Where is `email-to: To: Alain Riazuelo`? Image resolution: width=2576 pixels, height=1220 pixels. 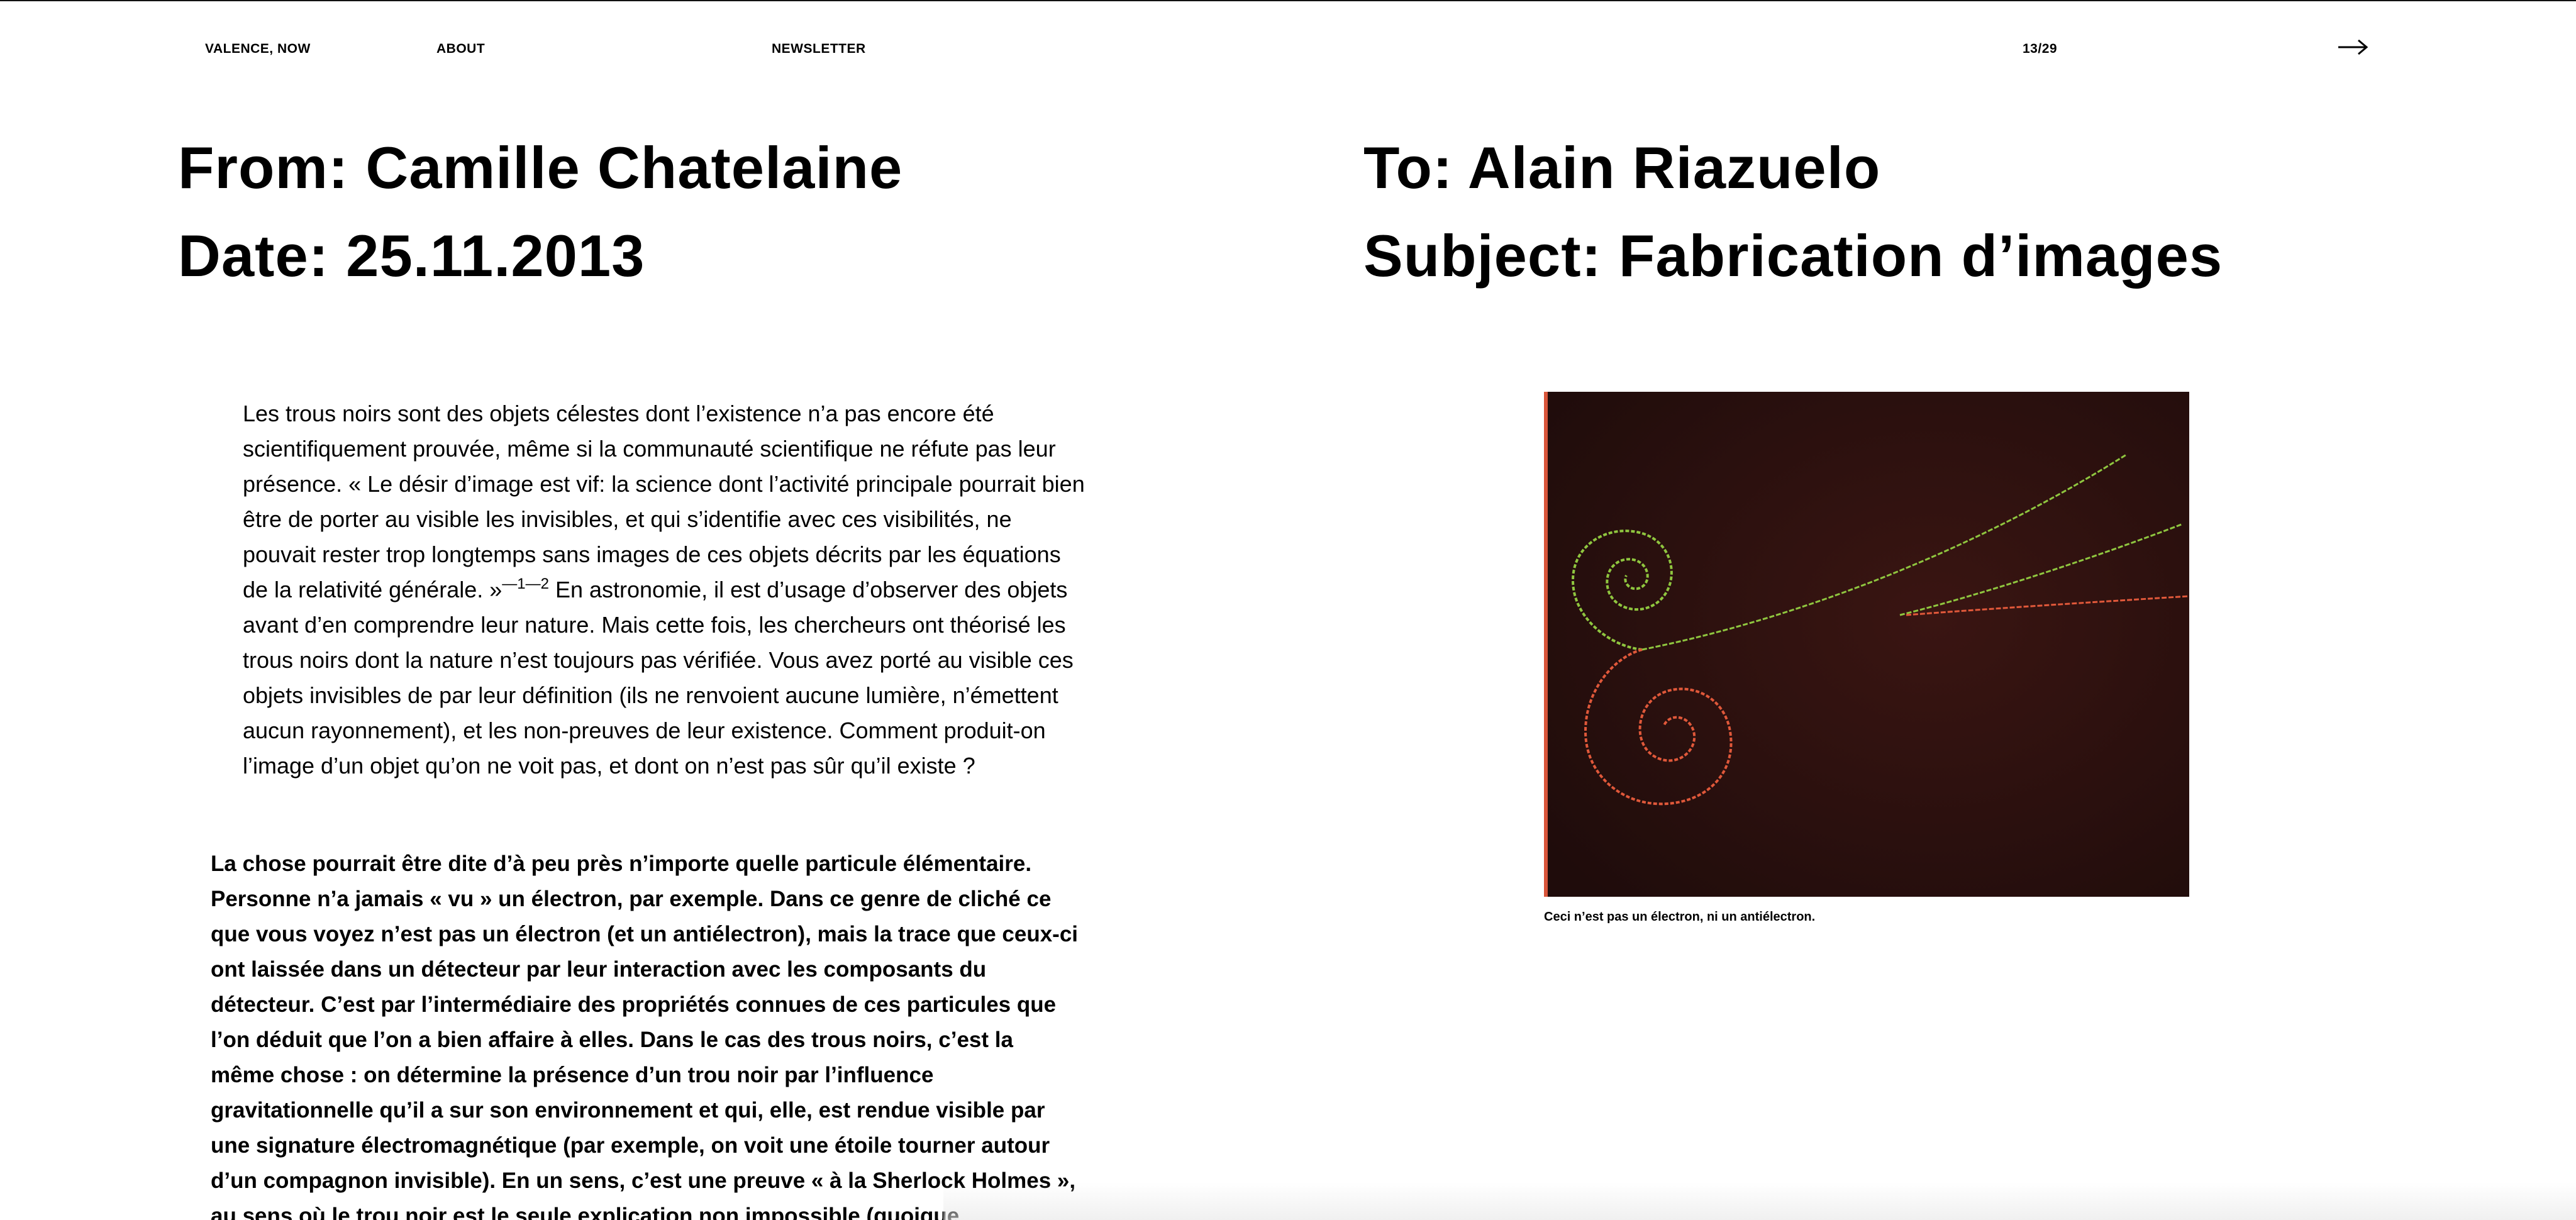
email-to: To: Alain Riazuelo is located at coordinates (1622, 168).